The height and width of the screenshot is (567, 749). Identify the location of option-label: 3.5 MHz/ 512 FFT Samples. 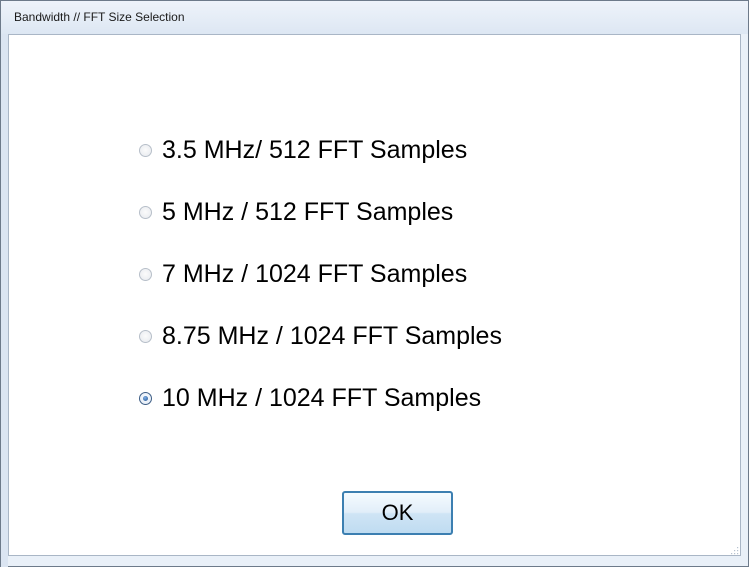
(315, 149).